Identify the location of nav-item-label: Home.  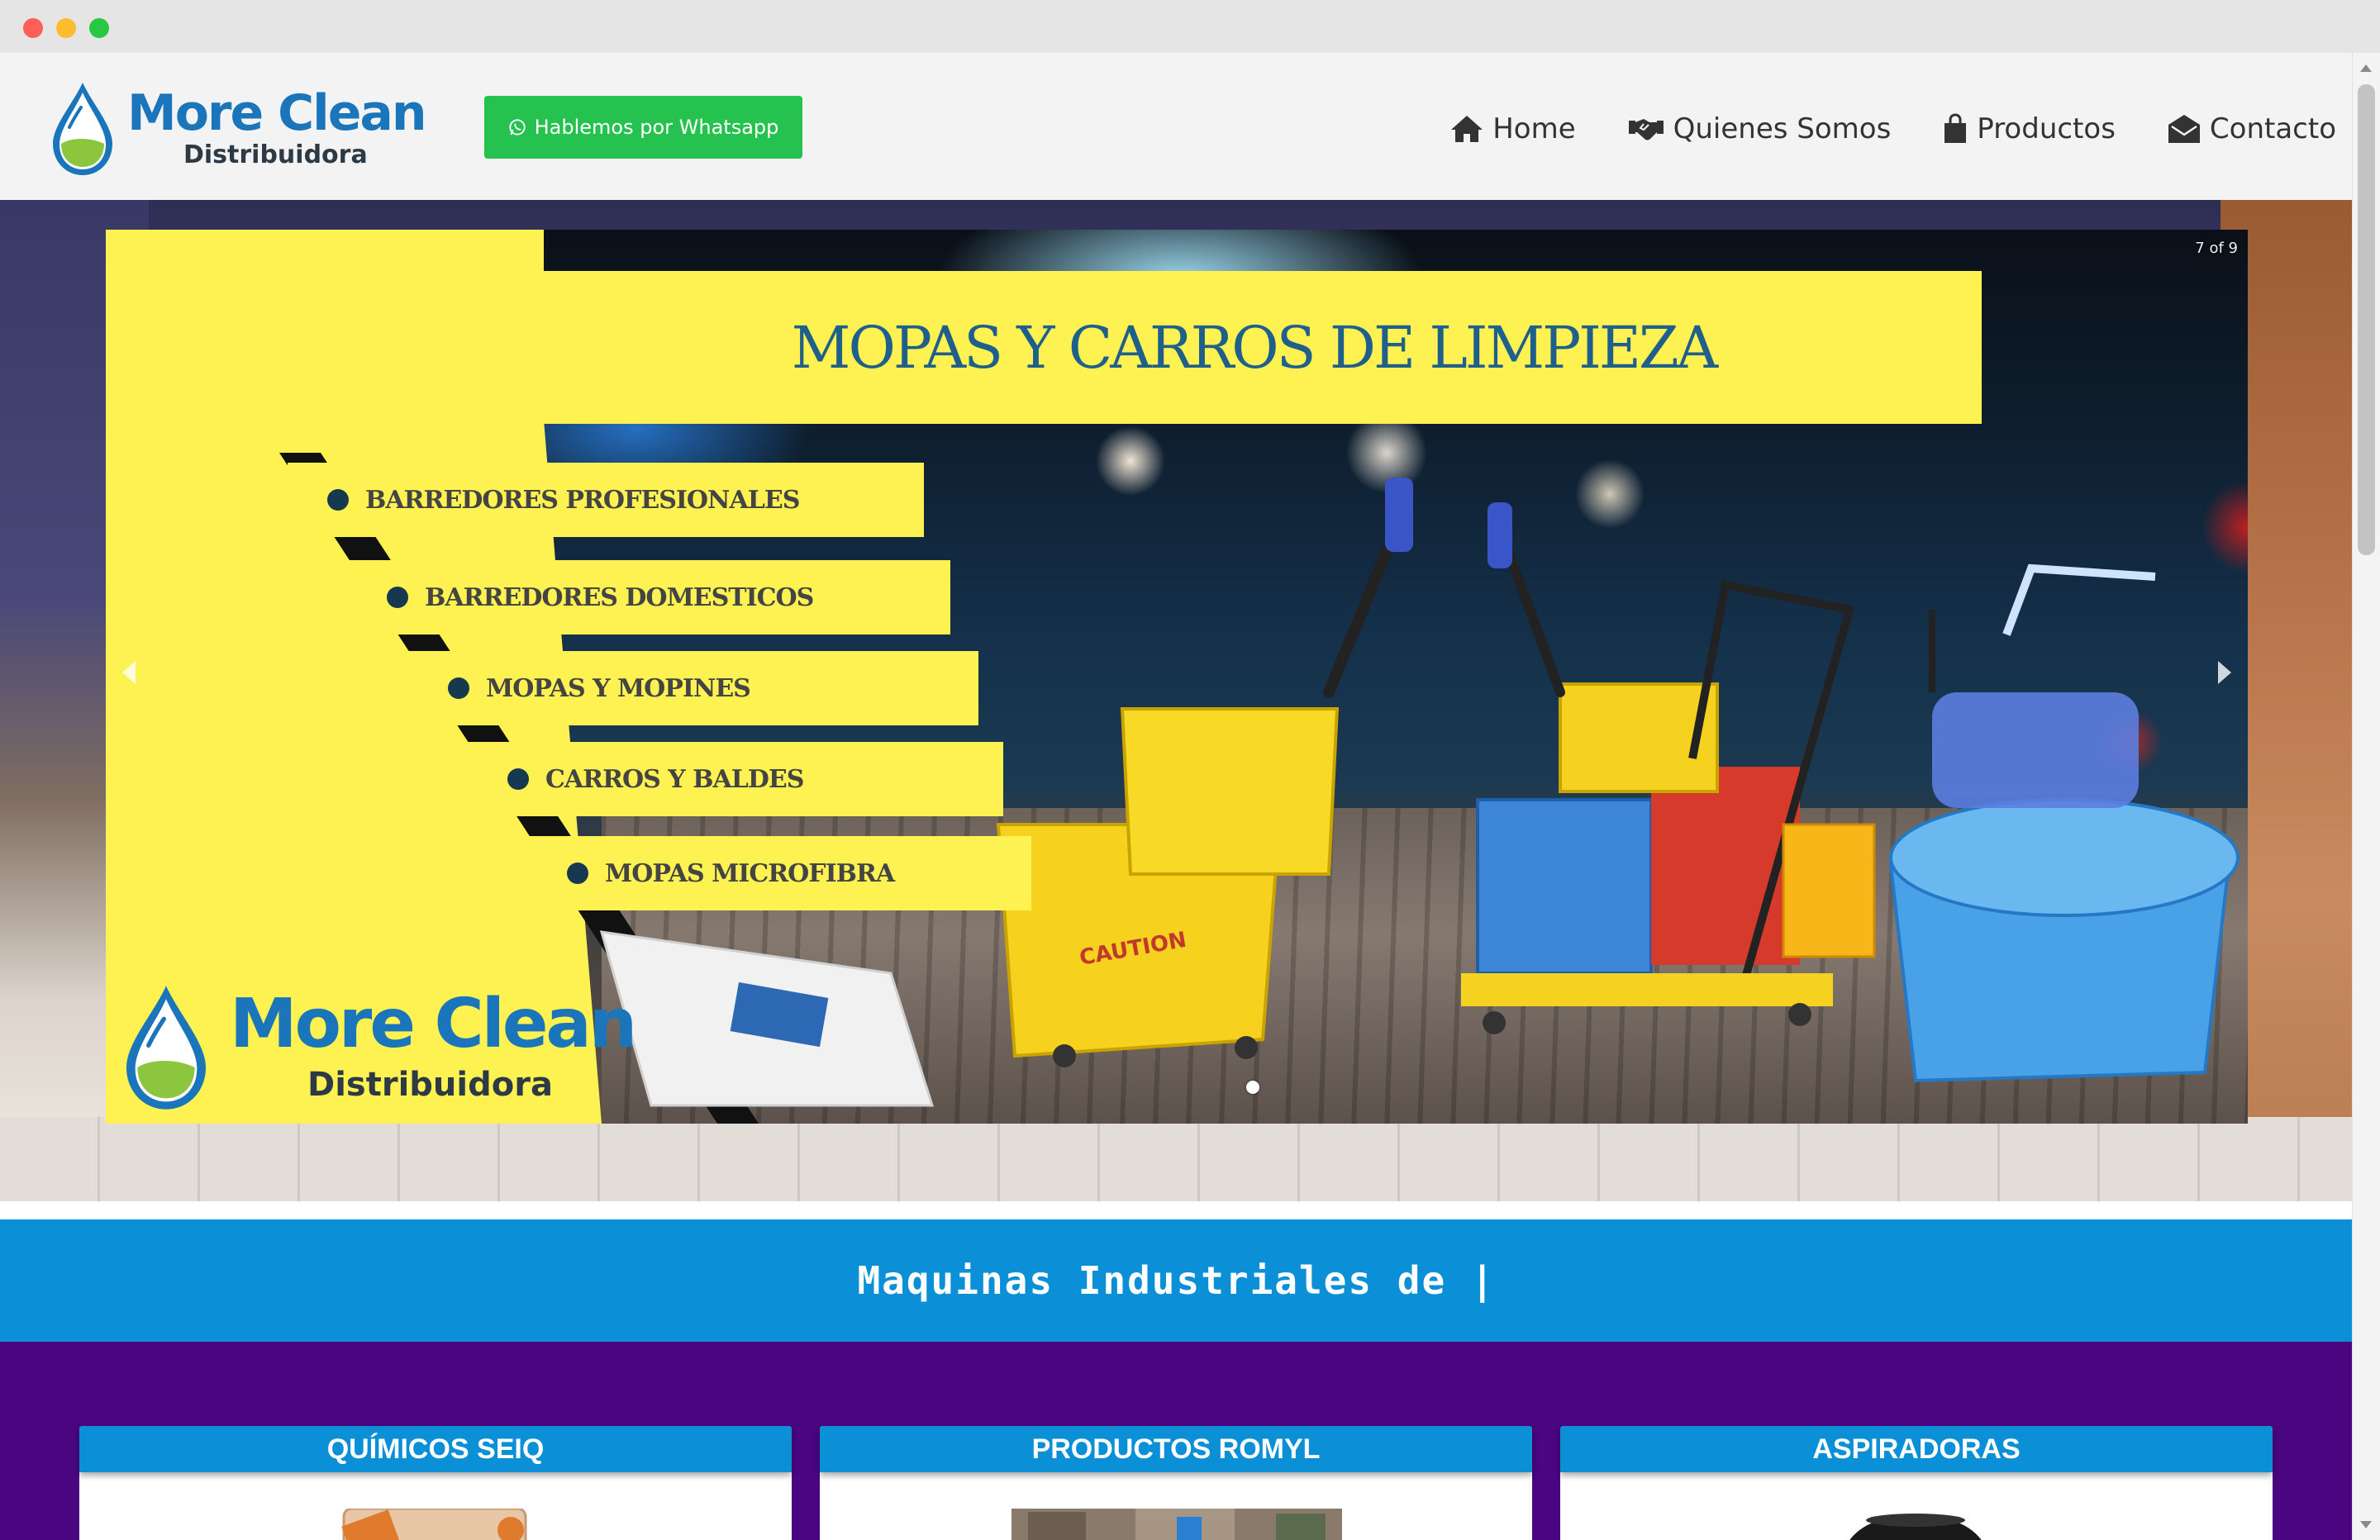
(1534, 128).